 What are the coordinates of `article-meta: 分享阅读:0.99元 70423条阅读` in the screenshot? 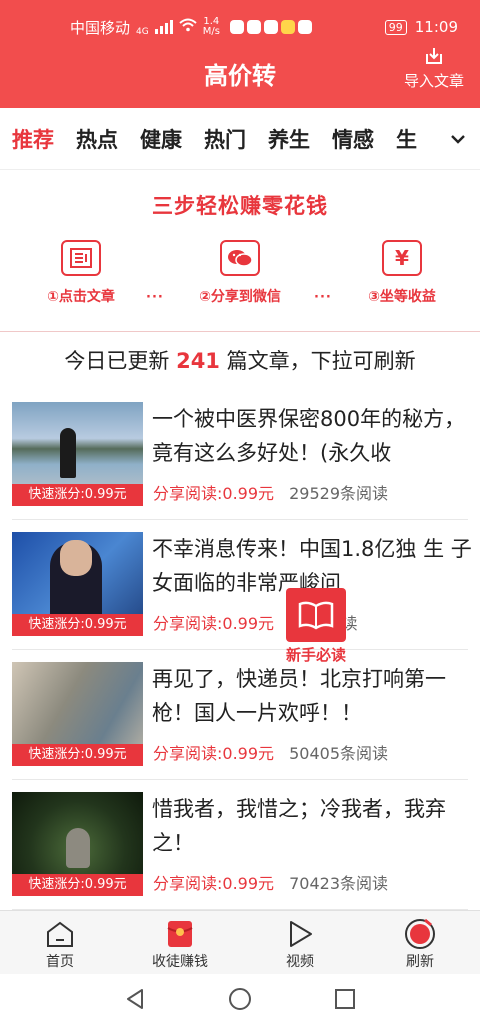 It's located at (270, 882).